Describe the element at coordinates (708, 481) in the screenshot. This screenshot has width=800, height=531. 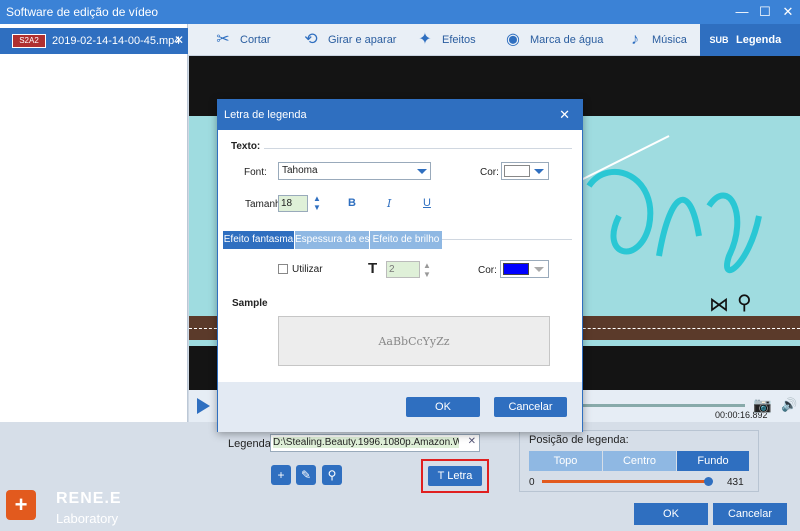
I see `position-slider-handle` at that location.